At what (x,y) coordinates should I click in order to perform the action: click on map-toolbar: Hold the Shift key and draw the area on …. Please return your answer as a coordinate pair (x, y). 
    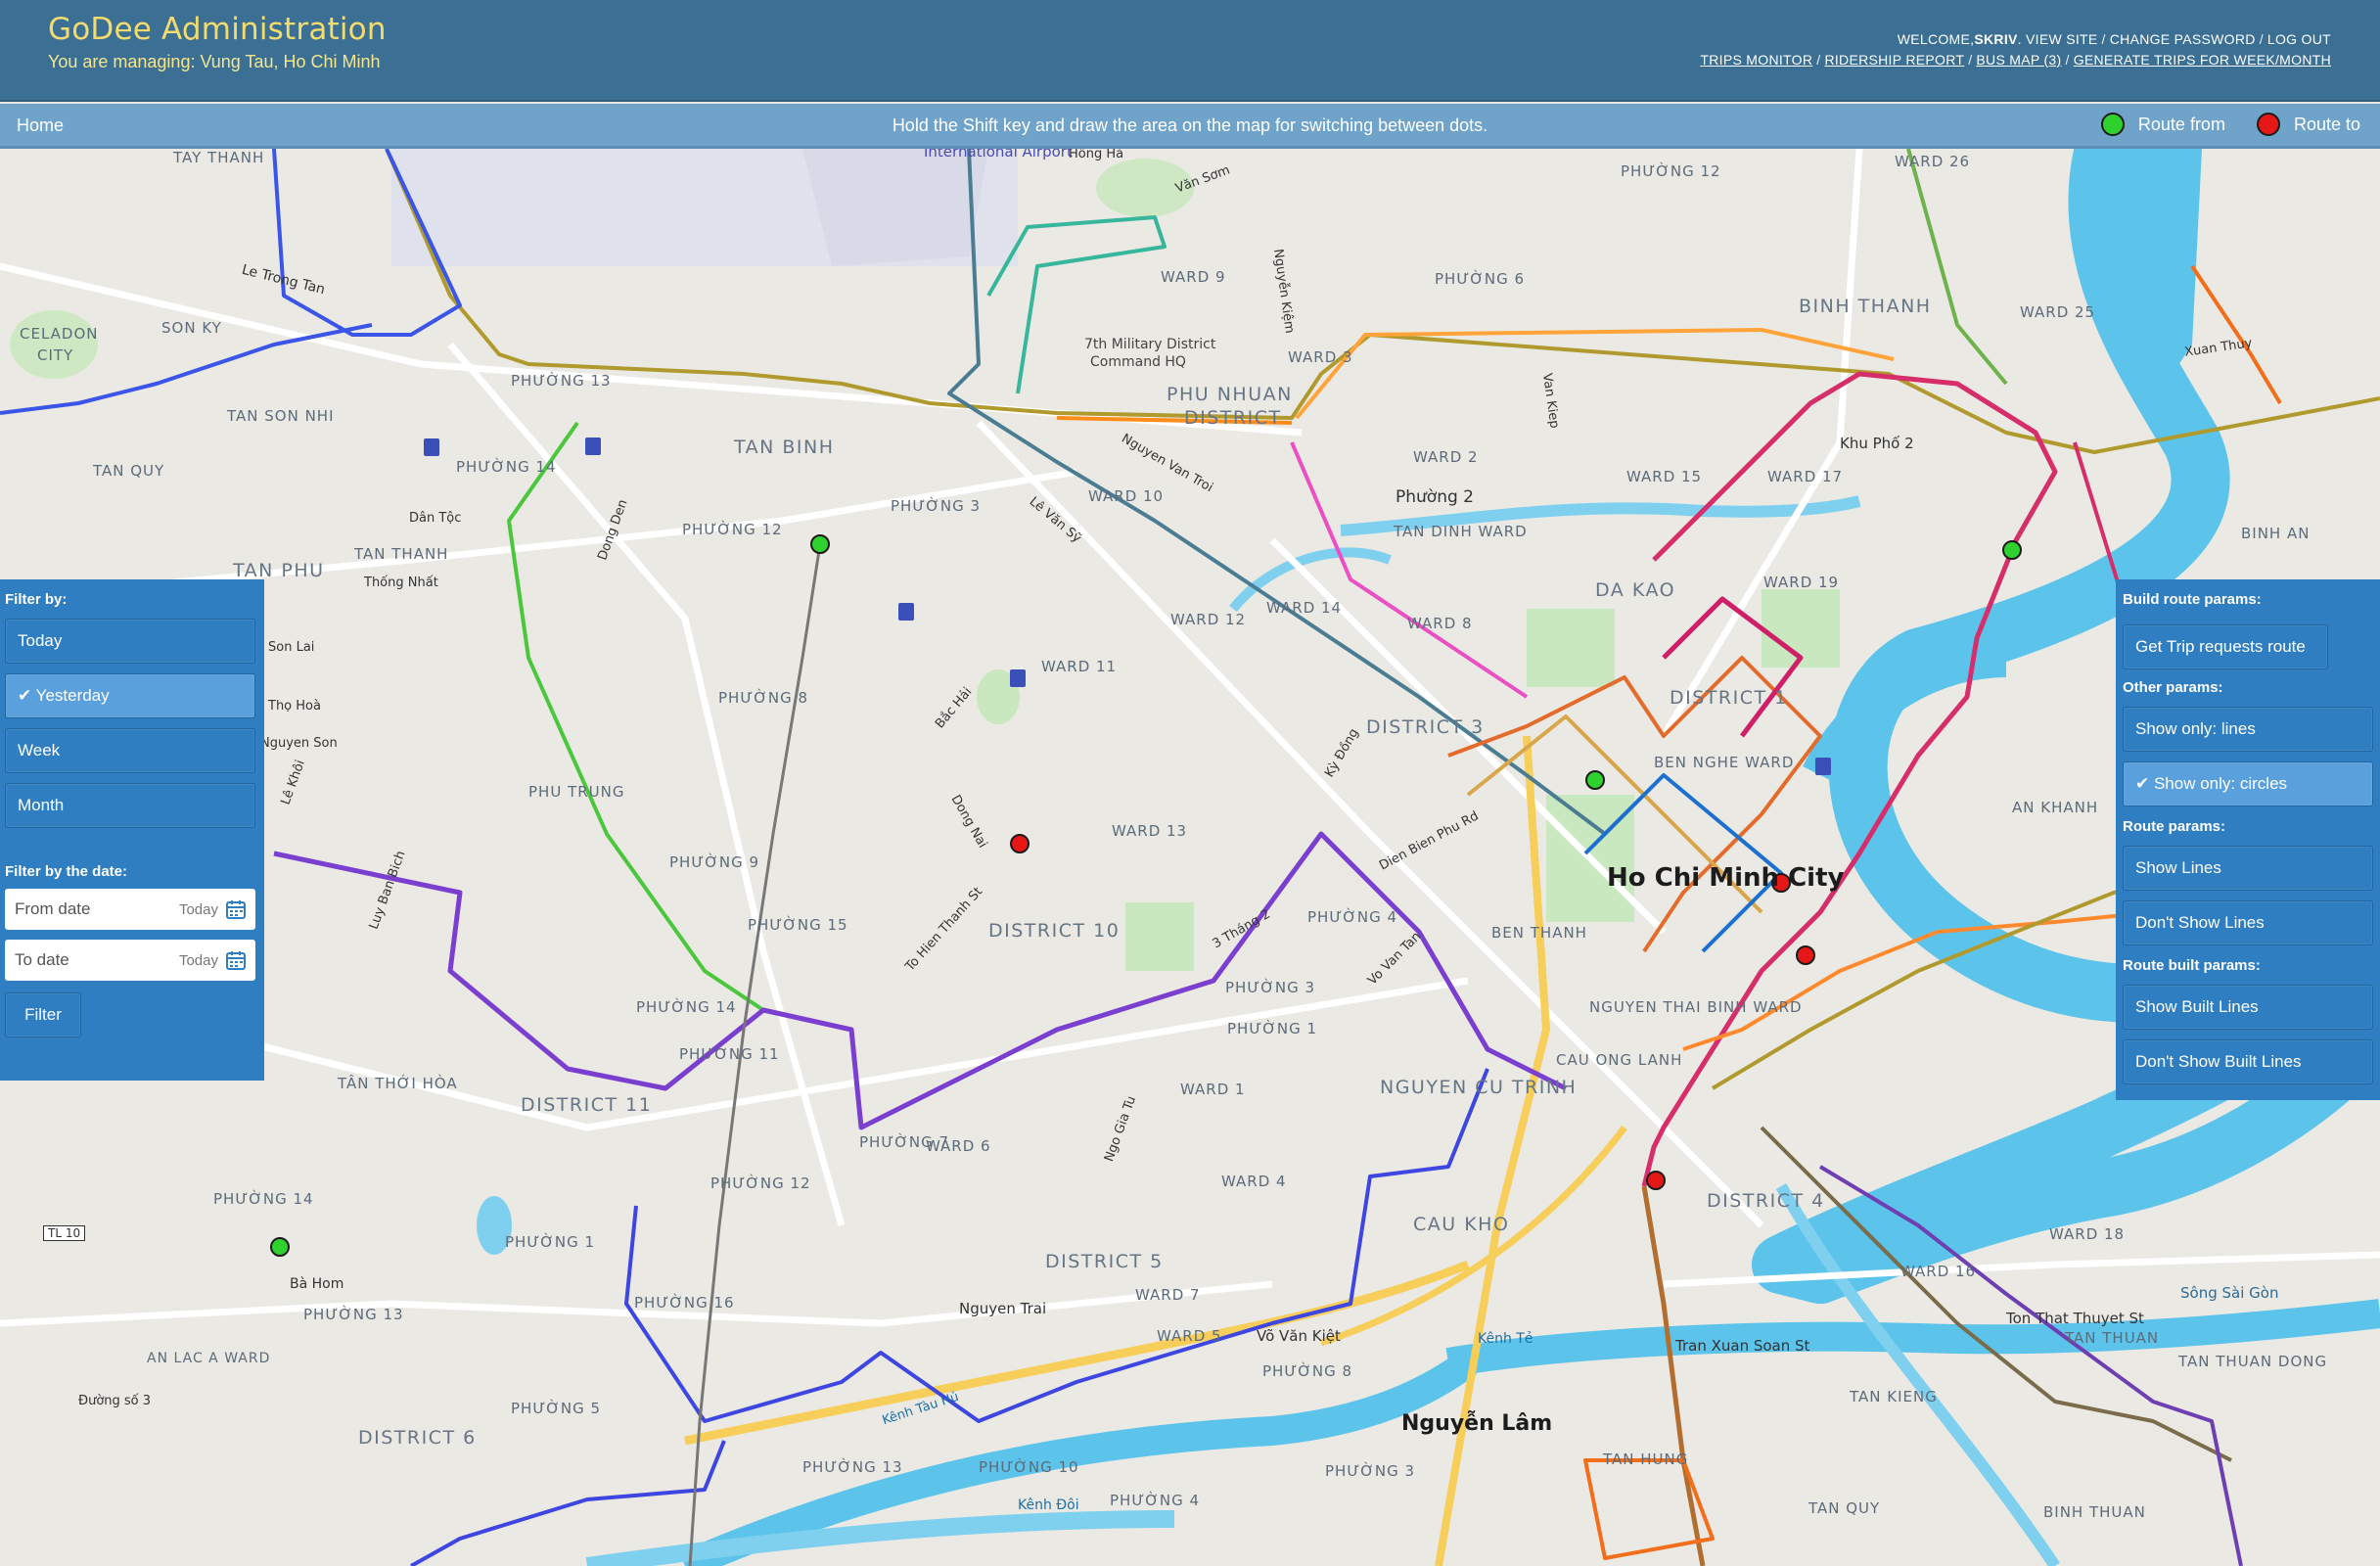
    Looking at the image, I should click on (1190, 127).